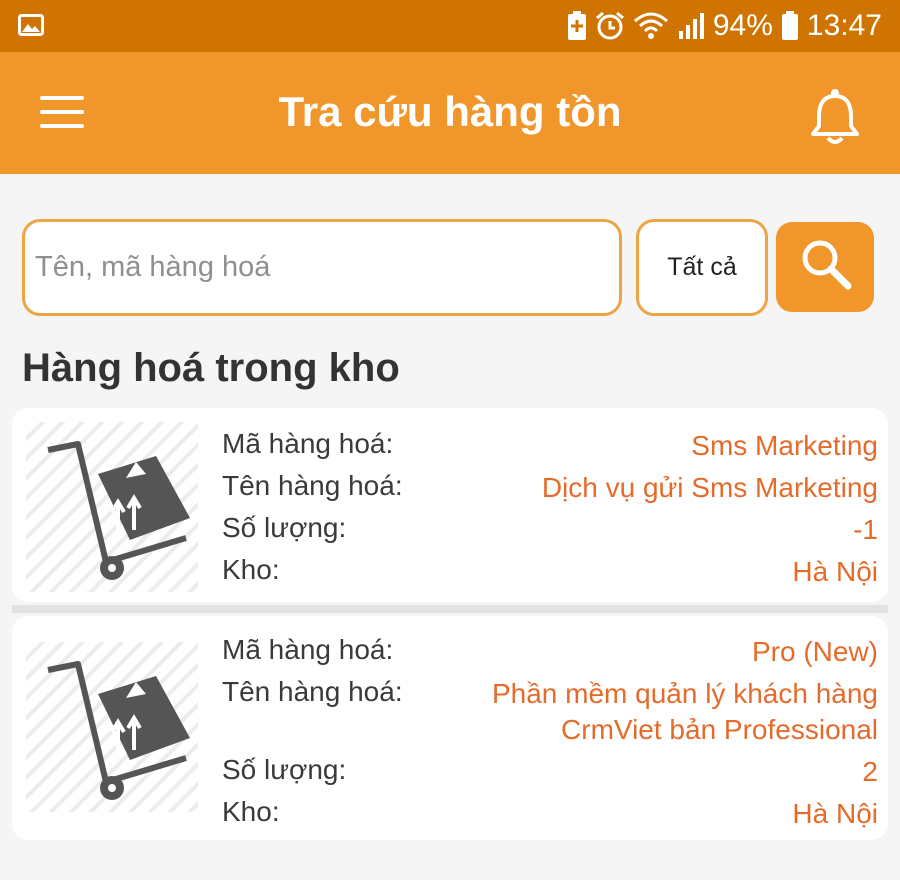 The image size is (900, 880). What do you see at coordinates (844, 25) in the screenshot?
I see `clock: 13:47` at bounding box center [844, 25].